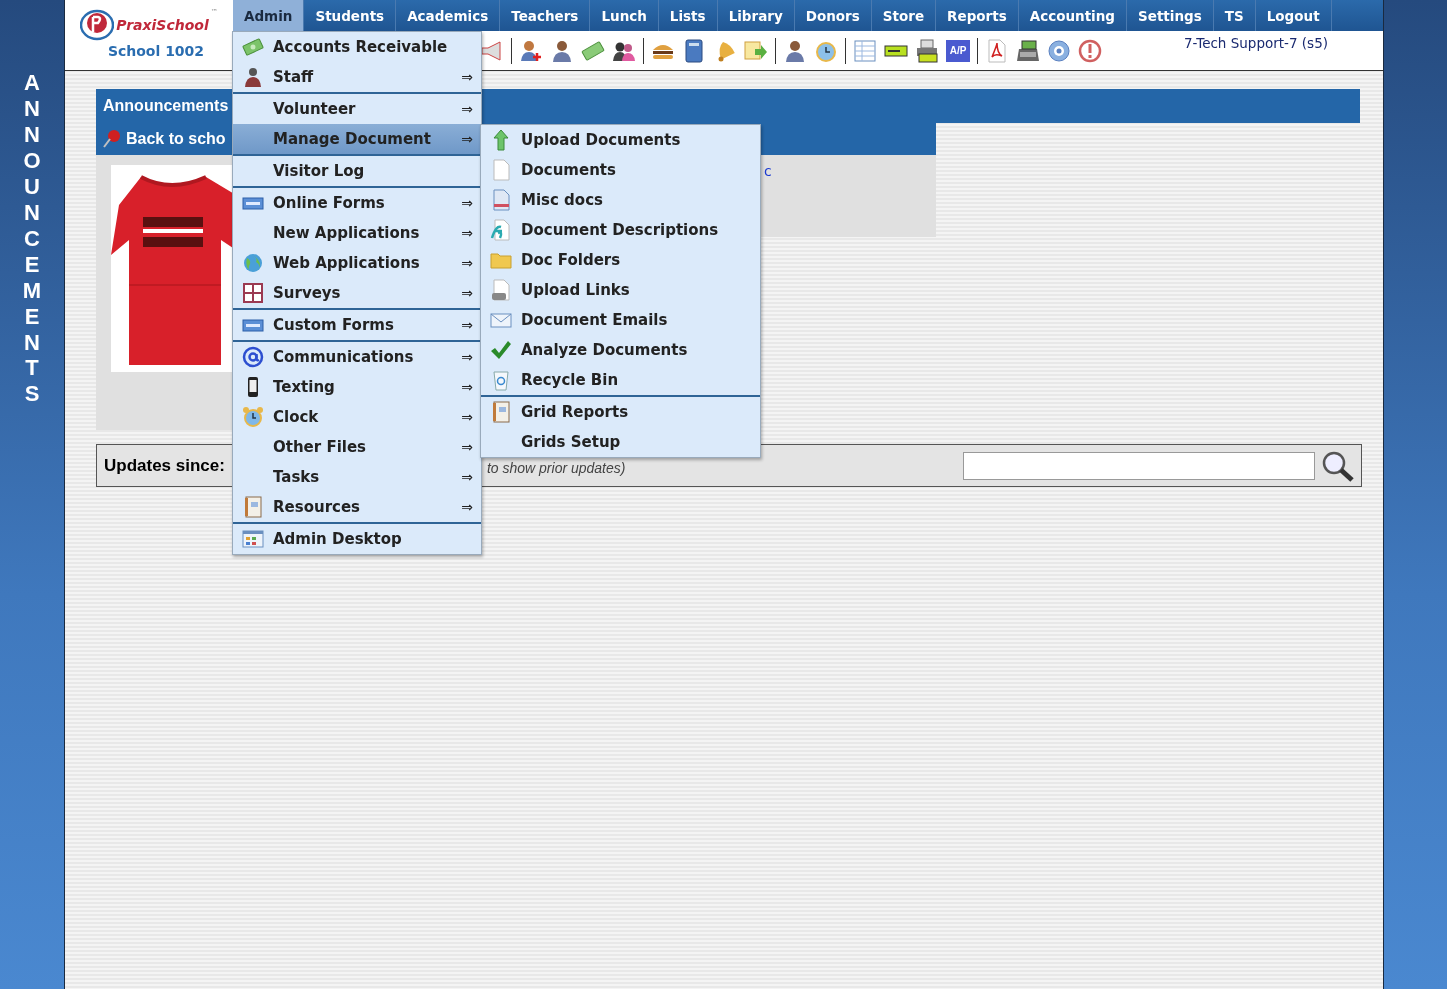 The image size is (1447, 989). I want to click on menu-item: Admin Desktop, so click(357, 539).